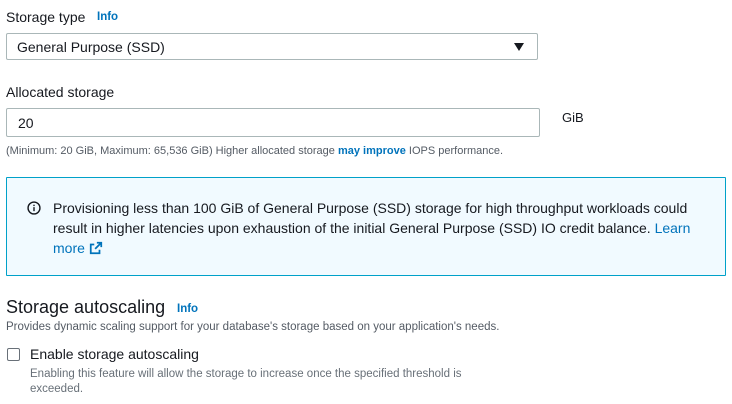 This screenshot has width=732, height=404. I want to click on storage-type-selected-value: General Purpose (SSD), so click(91, 47).